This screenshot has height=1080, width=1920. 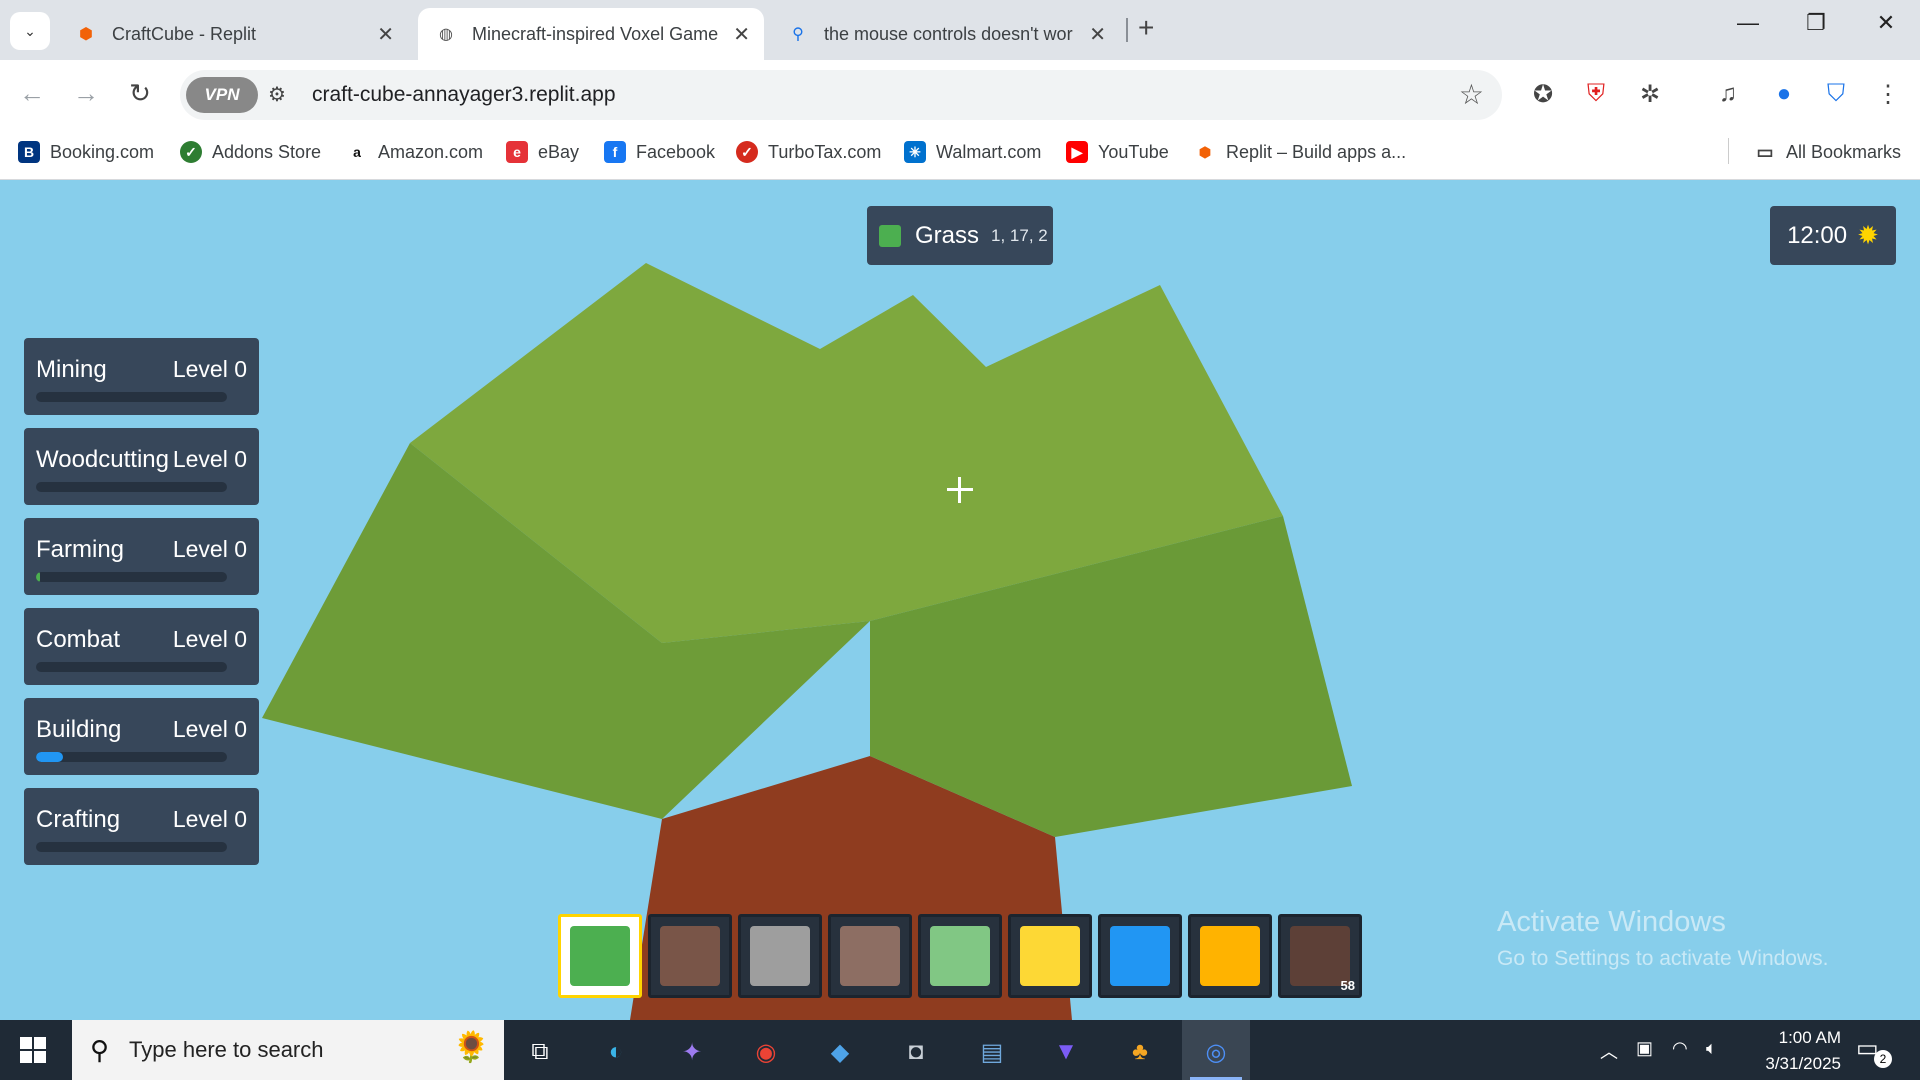 I want to click on bookmark-addons-store: ✓ Addons Store, so click(x=250, y=152).